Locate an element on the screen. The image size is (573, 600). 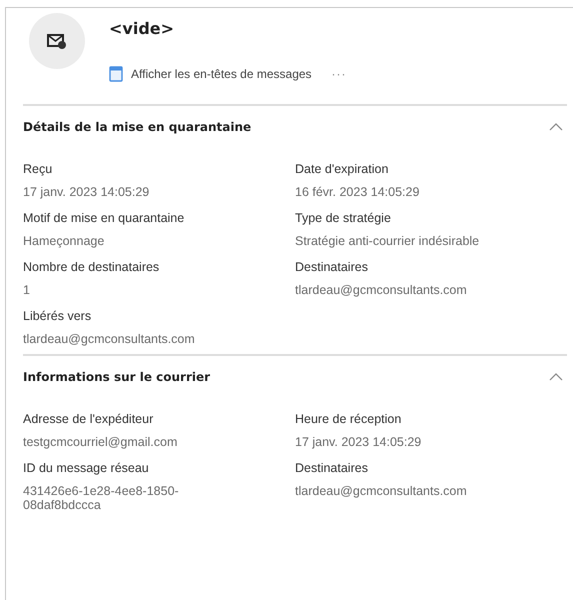
message-title: <vide> is located at coordinates (142, 28).